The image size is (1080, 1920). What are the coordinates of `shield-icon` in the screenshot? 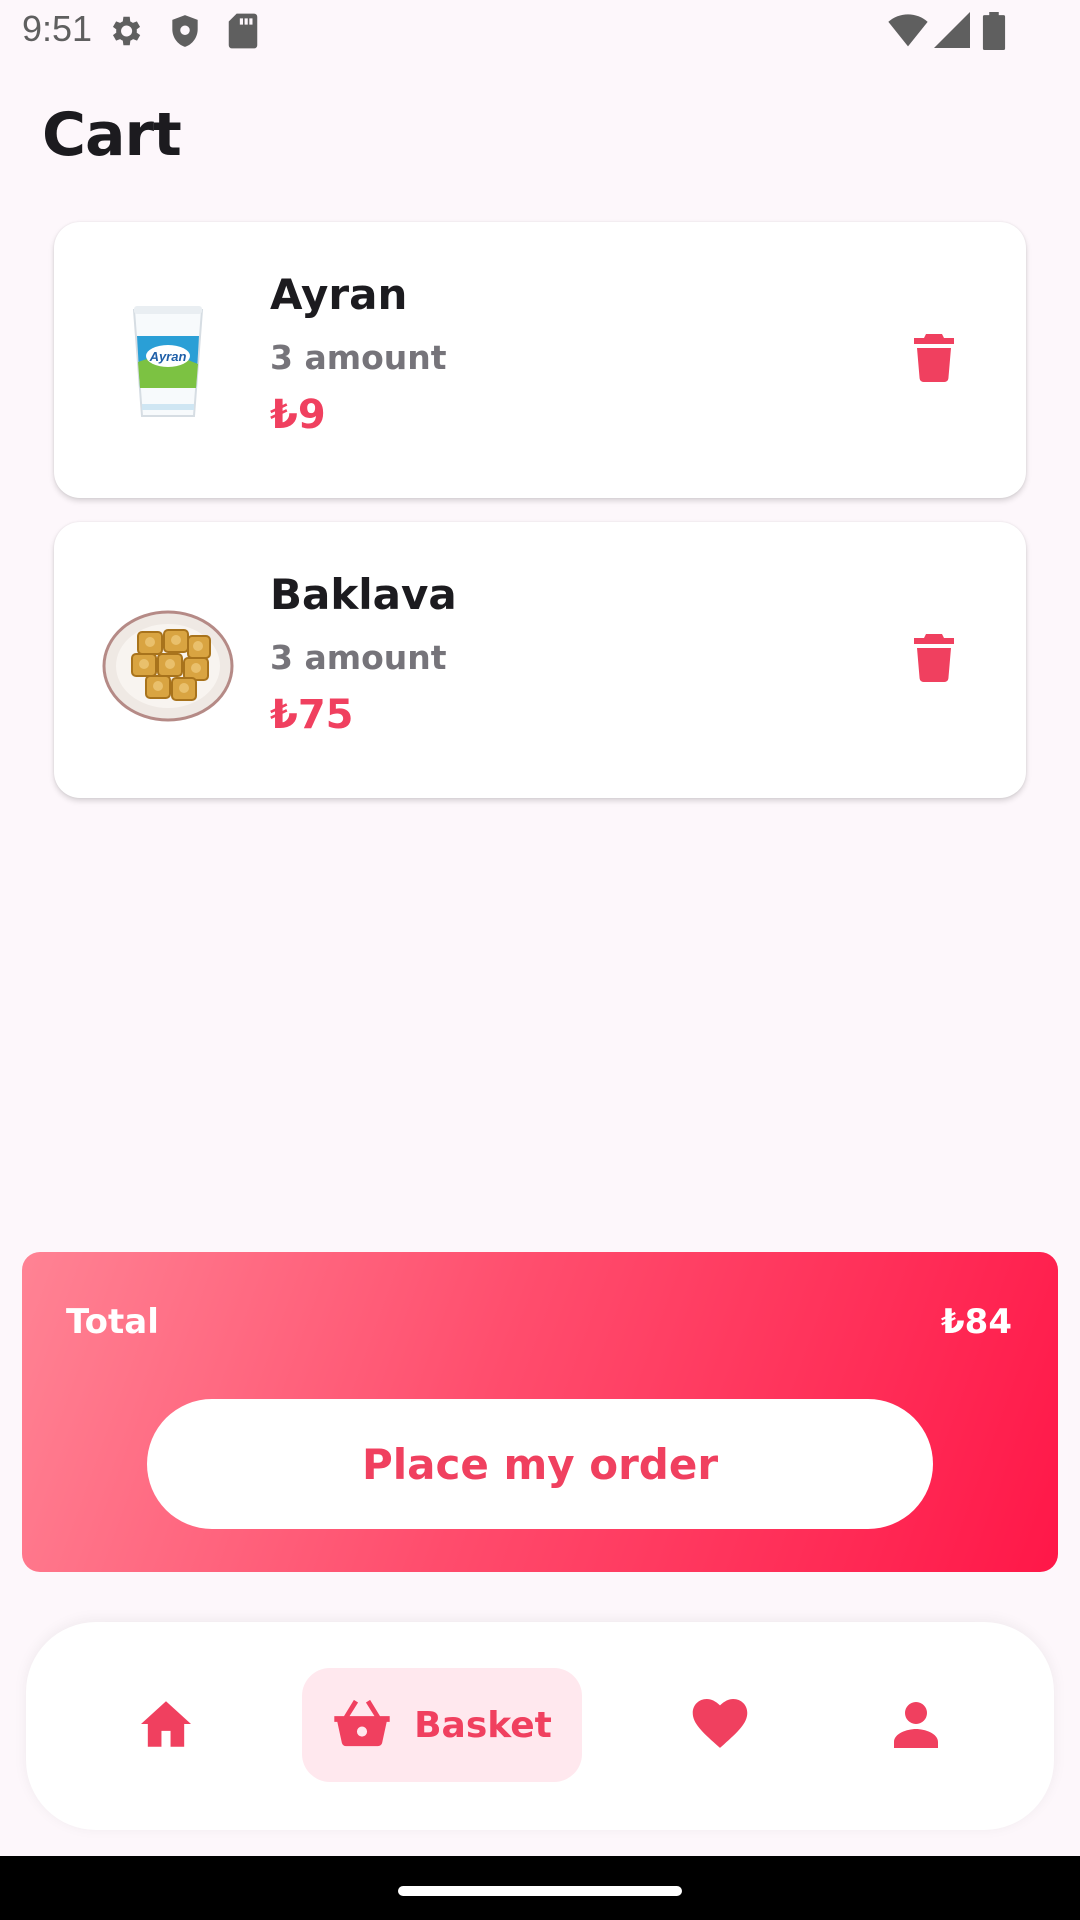 It's located at (185, 33).